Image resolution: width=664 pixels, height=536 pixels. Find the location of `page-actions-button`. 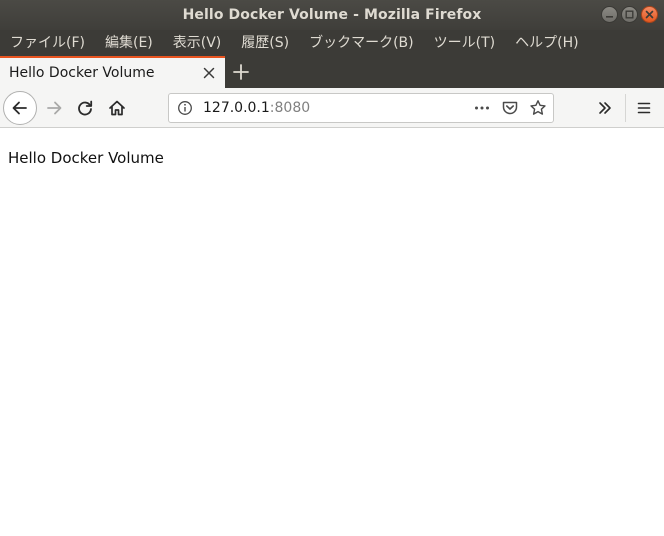

page-actions-button is located at coordinates (482, 108).